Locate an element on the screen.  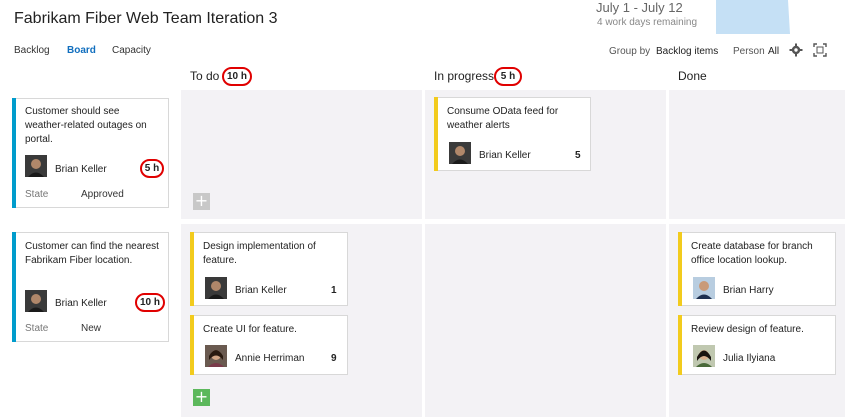
card-title-line: Customer can find the nearest is located at coordinates (92, 246).